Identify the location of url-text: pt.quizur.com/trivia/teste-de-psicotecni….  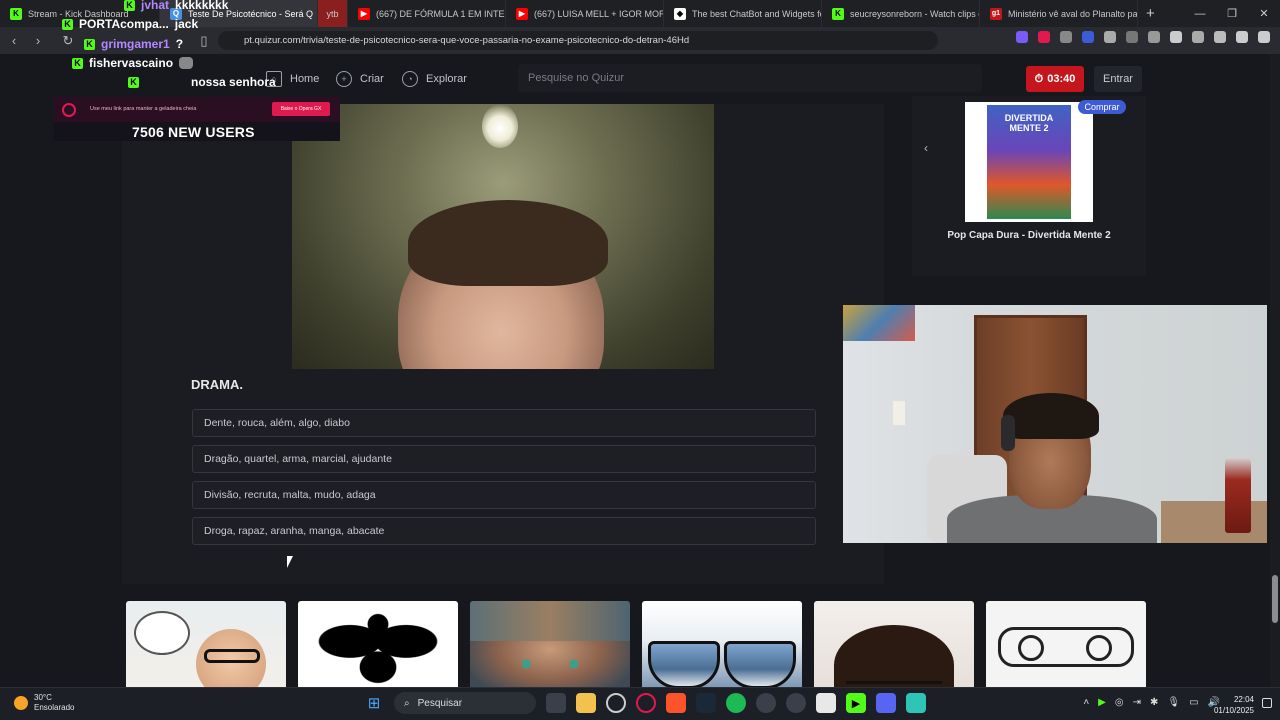
(467, 40).